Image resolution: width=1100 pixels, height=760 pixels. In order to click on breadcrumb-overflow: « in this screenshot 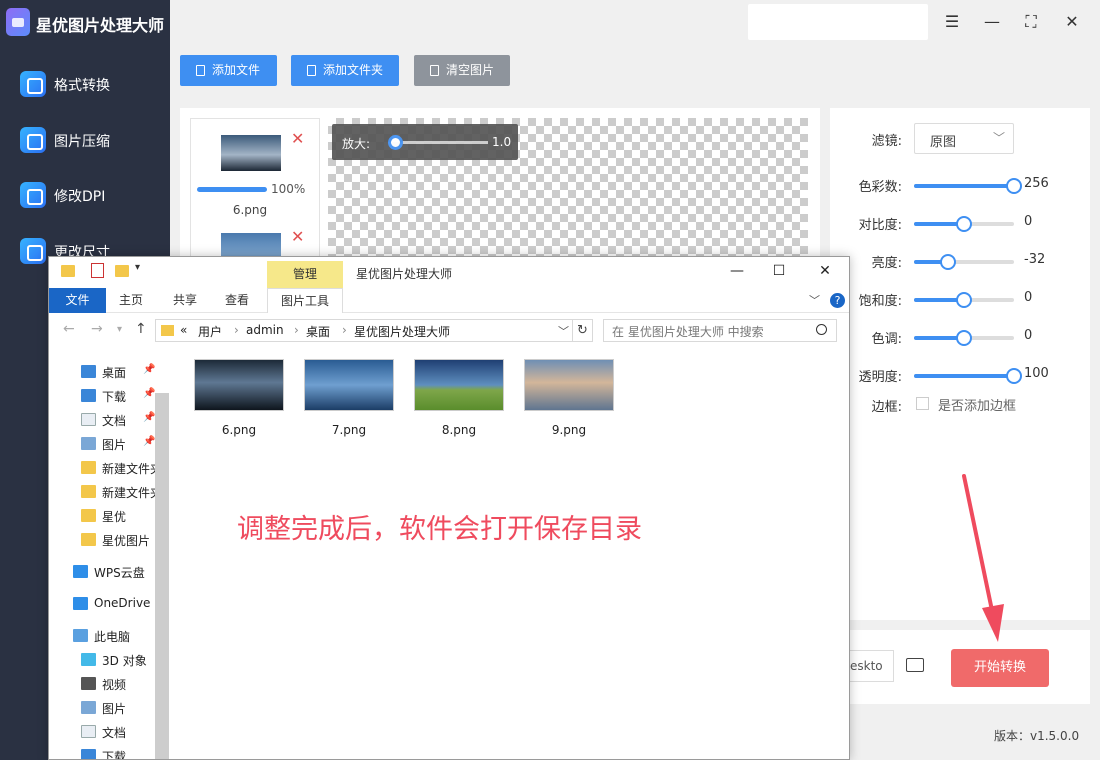, I will do `click(183, 330)`.